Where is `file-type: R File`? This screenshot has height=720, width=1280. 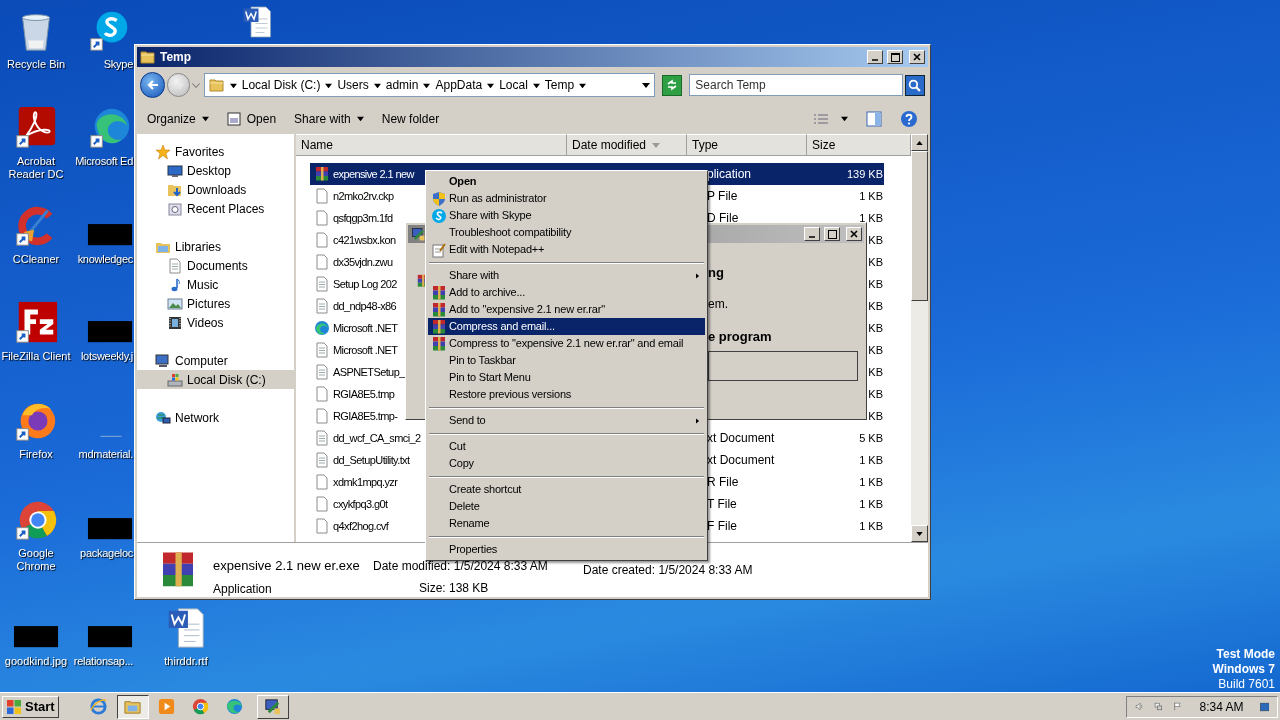
file-type: R File is located at coordinates (723, 482).